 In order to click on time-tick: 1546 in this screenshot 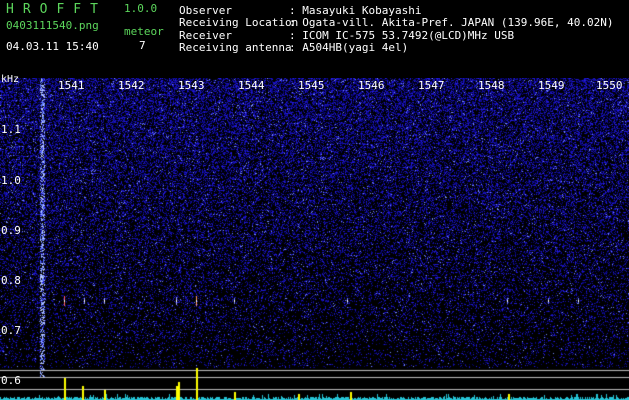, I will do `click(371, 85)`.